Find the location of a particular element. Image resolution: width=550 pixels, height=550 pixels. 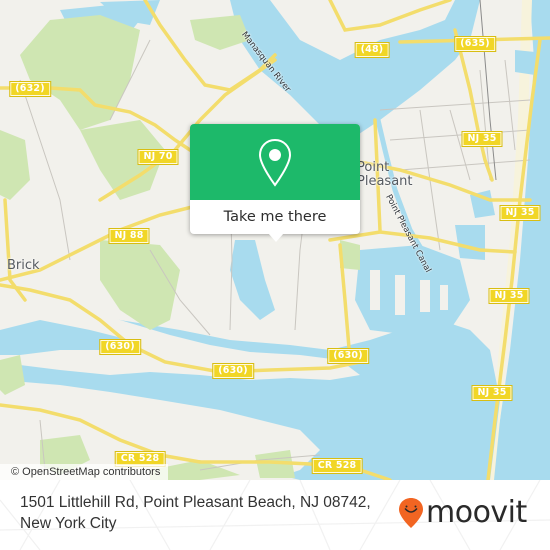

road-shield: CR 528 is located at coordinates (337, 466).